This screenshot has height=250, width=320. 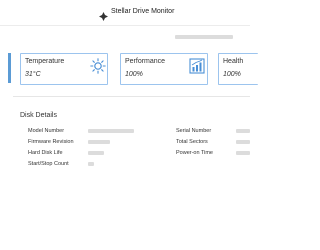 What do you see at coordinates (33, 74) in the screenshot?
I see `temperature-value: 31°C` at bounding box center [33, 74].